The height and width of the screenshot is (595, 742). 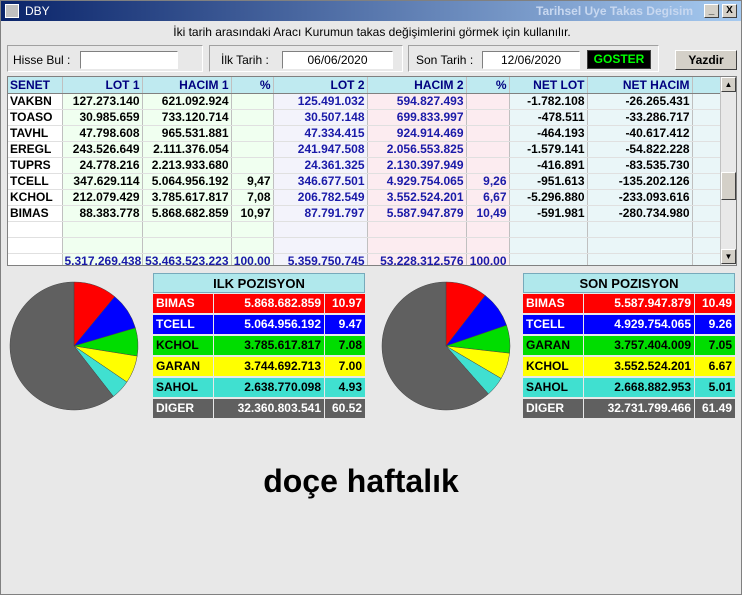 I want to click on pozisyon-pct: 10.97, so click(x=345, y=303).